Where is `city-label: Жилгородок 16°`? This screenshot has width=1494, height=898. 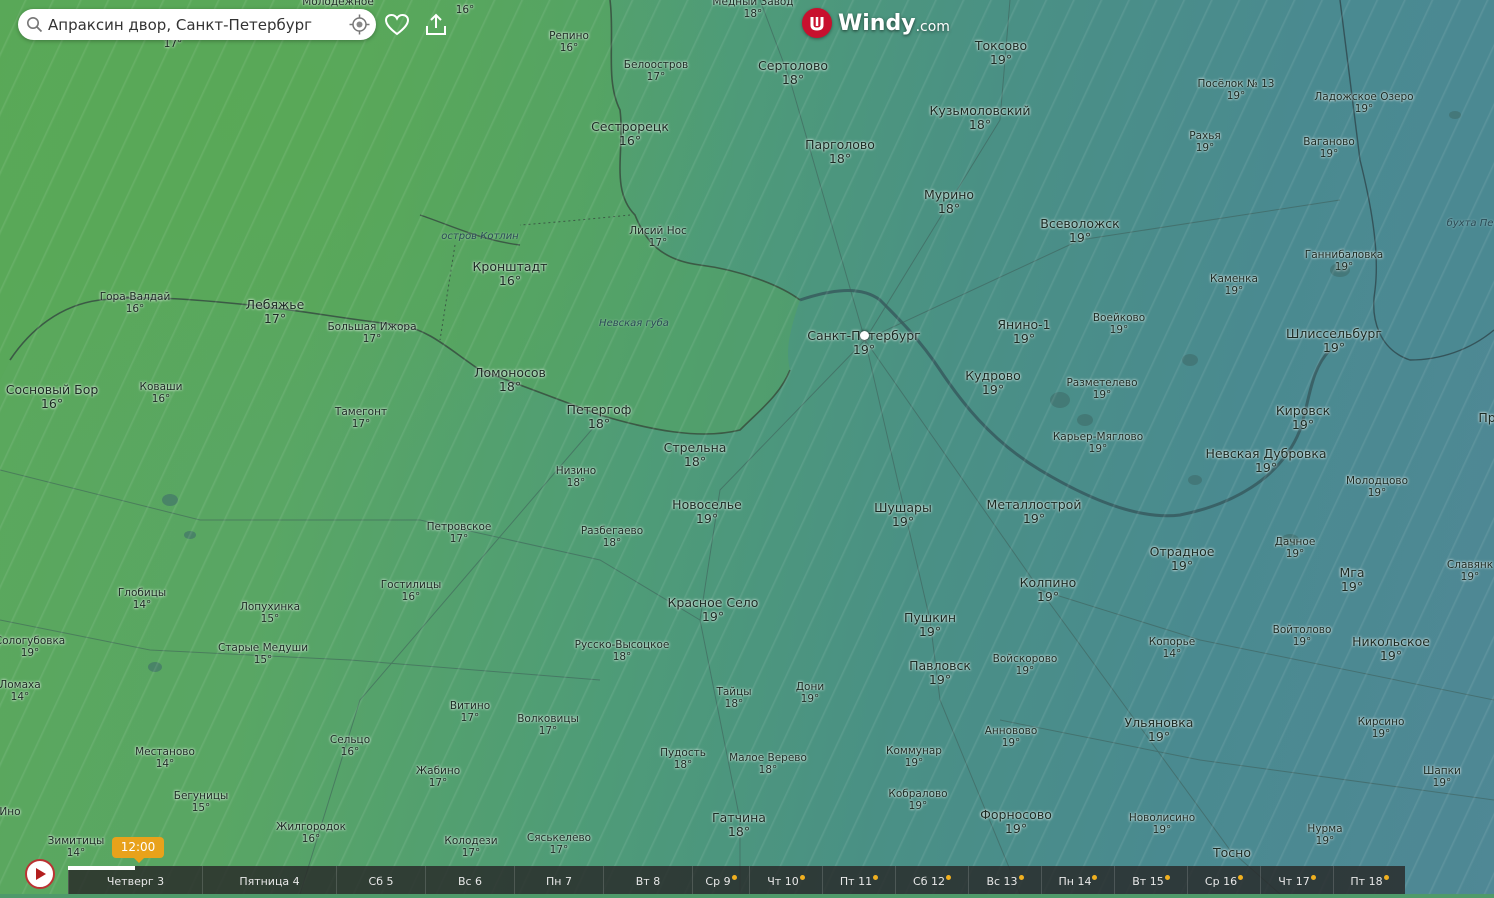
city-label: Жилгородок 16° is located at coordinates (311, 833).